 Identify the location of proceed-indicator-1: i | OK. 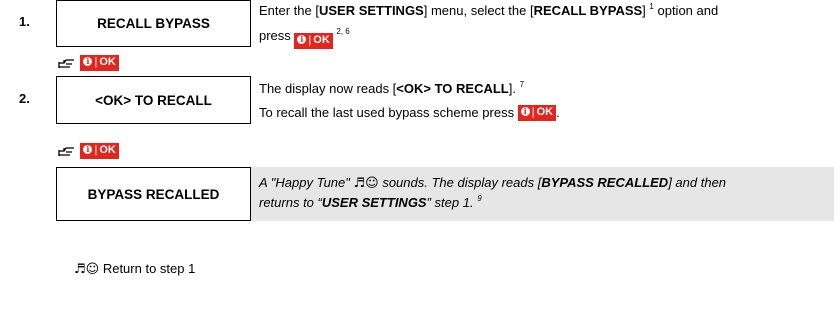
(88, 62).